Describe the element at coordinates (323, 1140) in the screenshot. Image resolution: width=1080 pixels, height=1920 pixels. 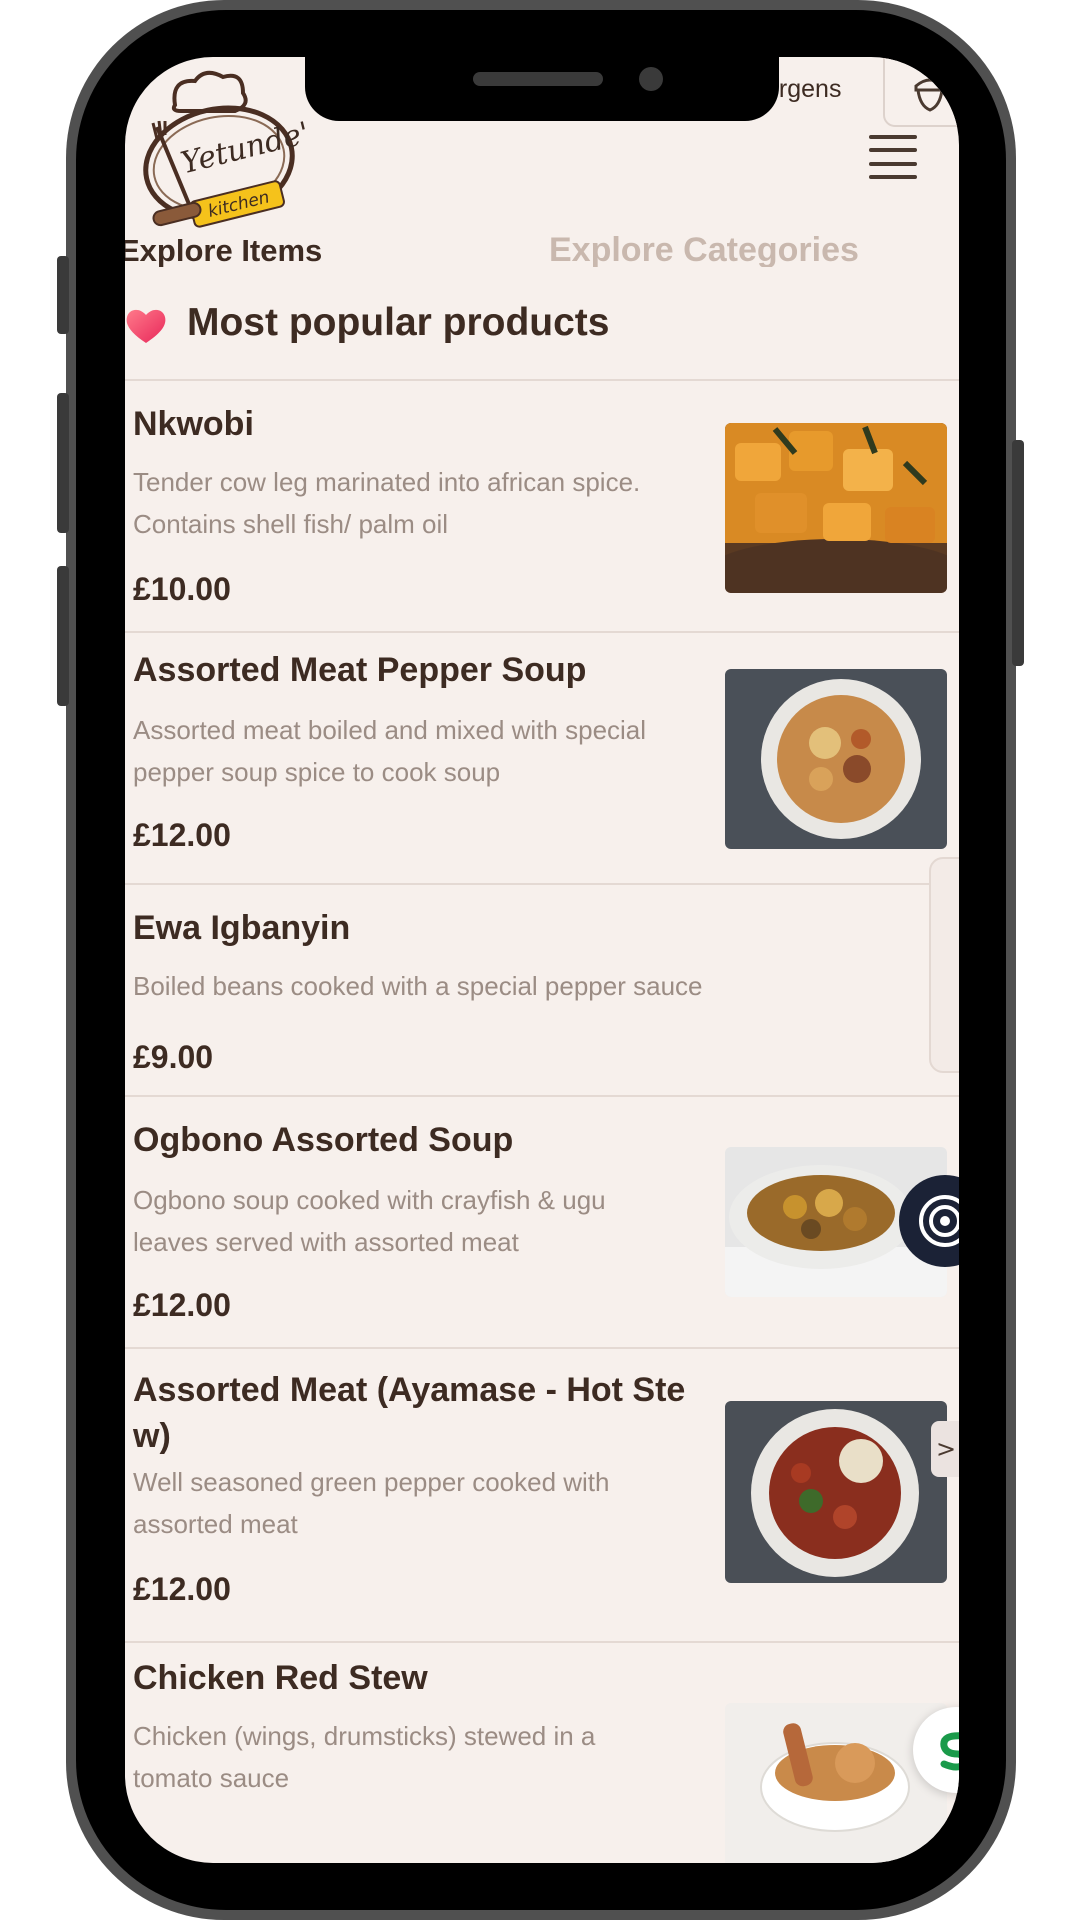
I see `product-name: Ogbono Assorted Soup` at that location.